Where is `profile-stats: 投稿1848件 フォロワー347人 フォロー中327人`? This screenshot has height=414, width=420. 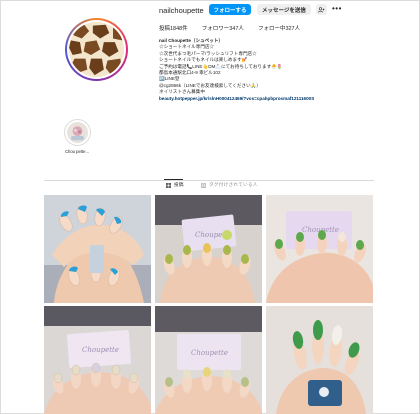
profile-stats: 投稿1848件 フォロワー347人 フォロー中327人 is located at coordinates (229, 28).